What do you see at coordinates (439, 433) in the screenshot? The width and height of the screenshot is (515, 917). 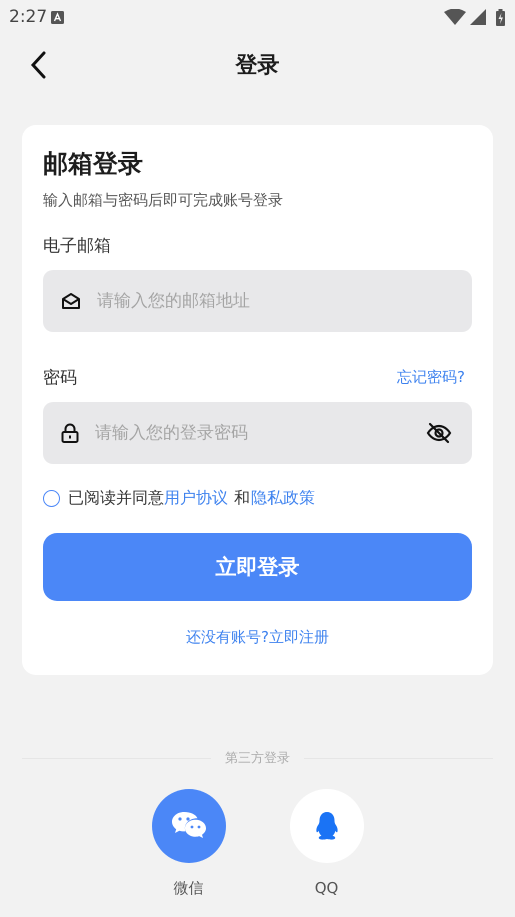 I see `eye-hidden-icon` at bounding box center [439, 433].